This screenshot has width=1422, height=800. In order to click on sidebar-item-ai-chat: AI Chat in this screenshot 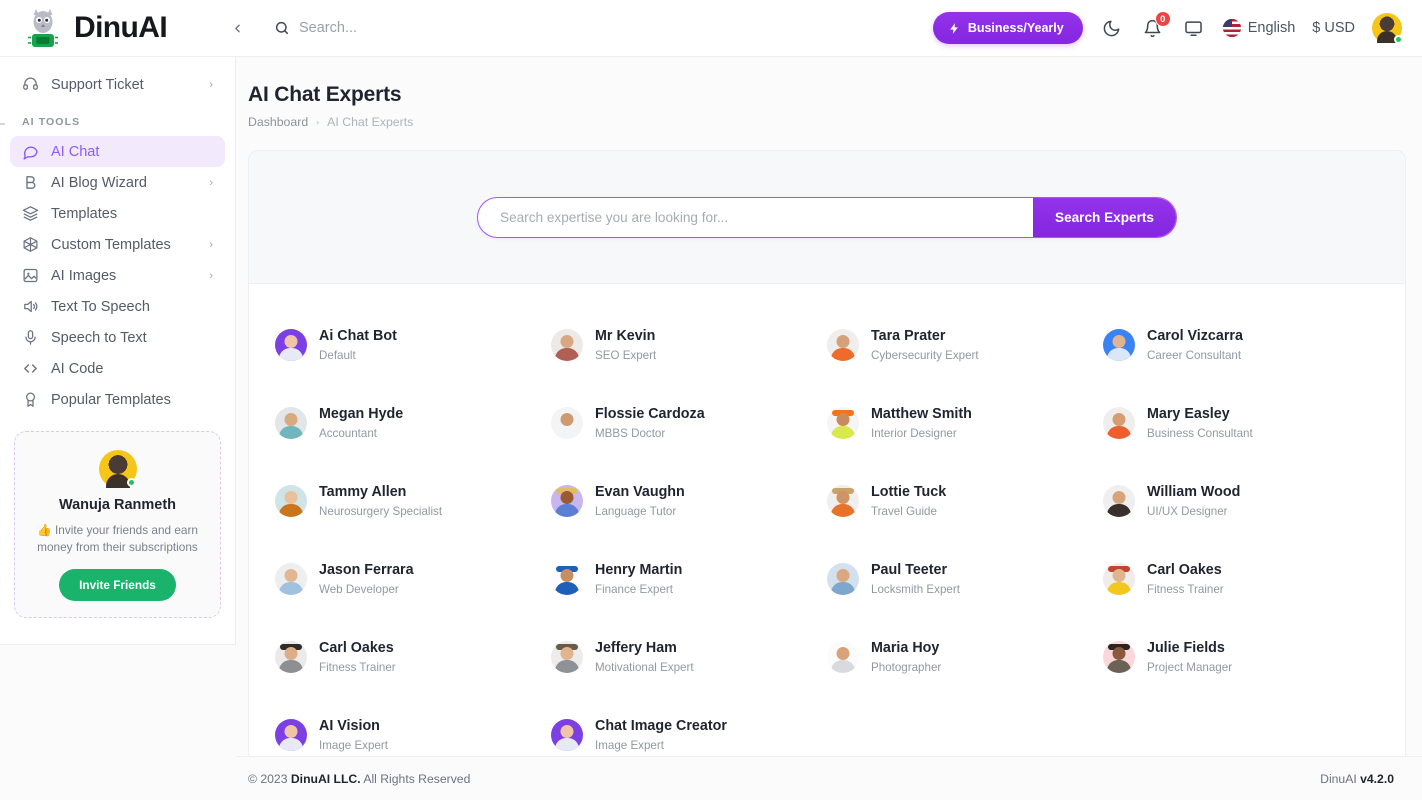, I will do `click(117, 151)`.